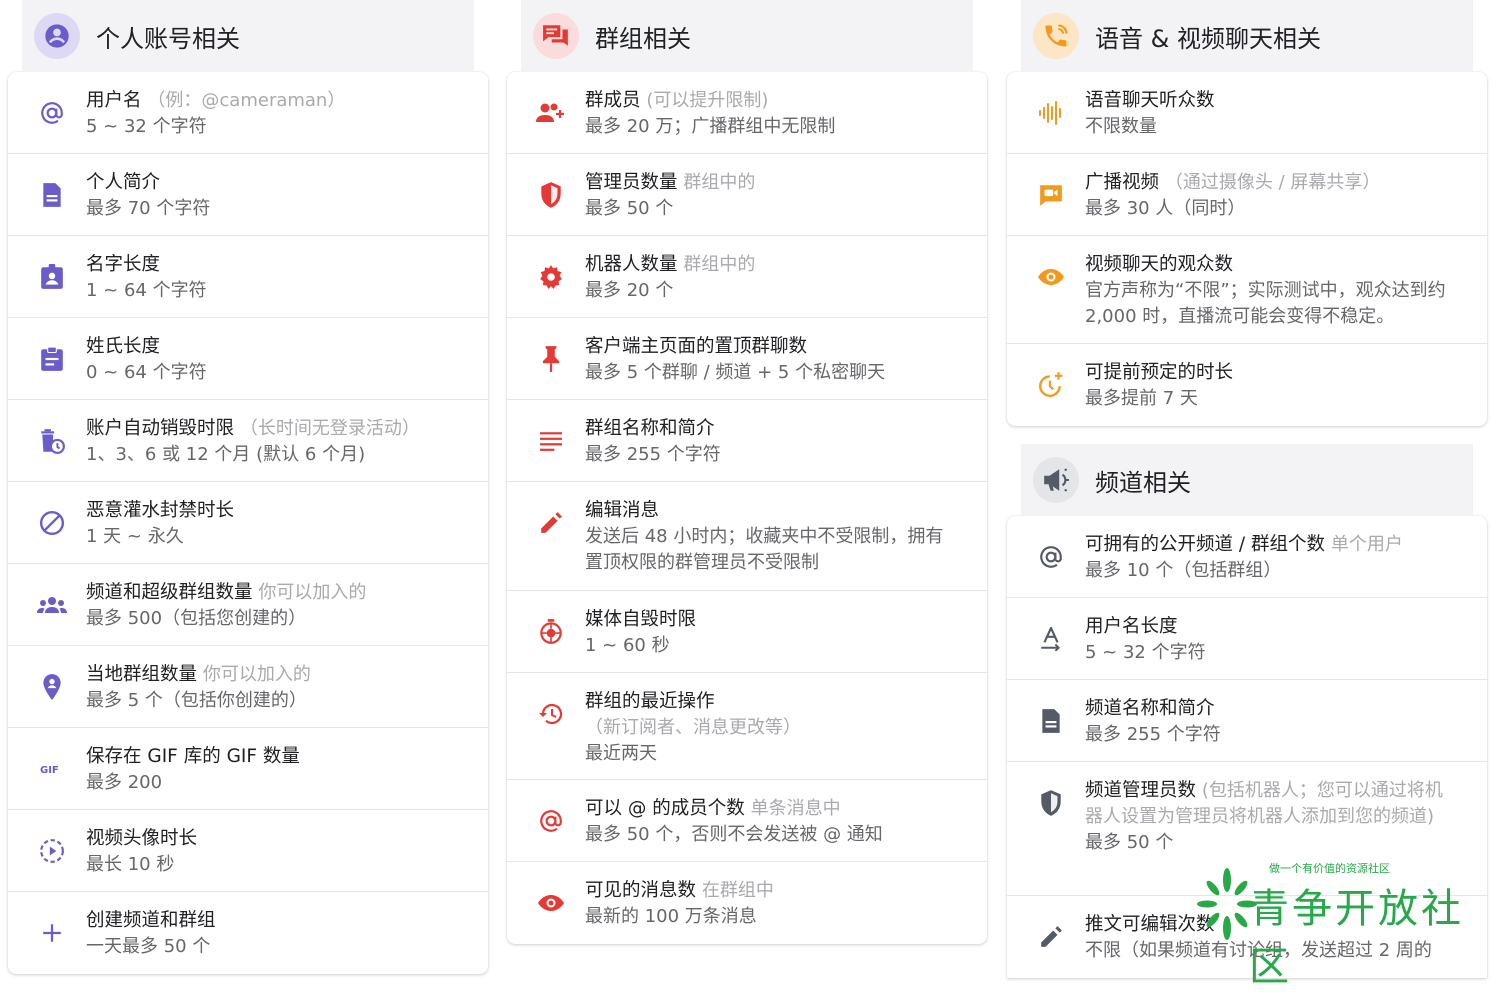 Image resolution: width=1493 pixels, height=992 pixels. Describe the element at coordinates (1159, 372) in the screenshot. I see `item-label: 可提前预定的时长` at that location.